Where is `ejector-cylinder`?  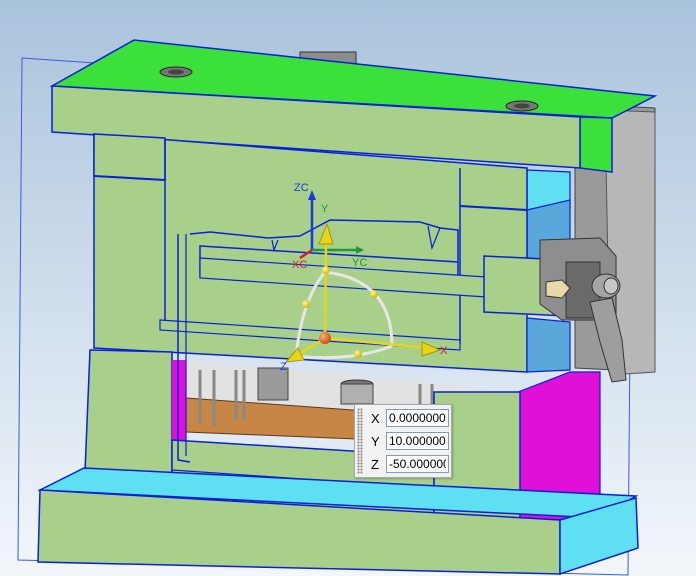
ejector-cylinder is located at coordinates (357, 394).